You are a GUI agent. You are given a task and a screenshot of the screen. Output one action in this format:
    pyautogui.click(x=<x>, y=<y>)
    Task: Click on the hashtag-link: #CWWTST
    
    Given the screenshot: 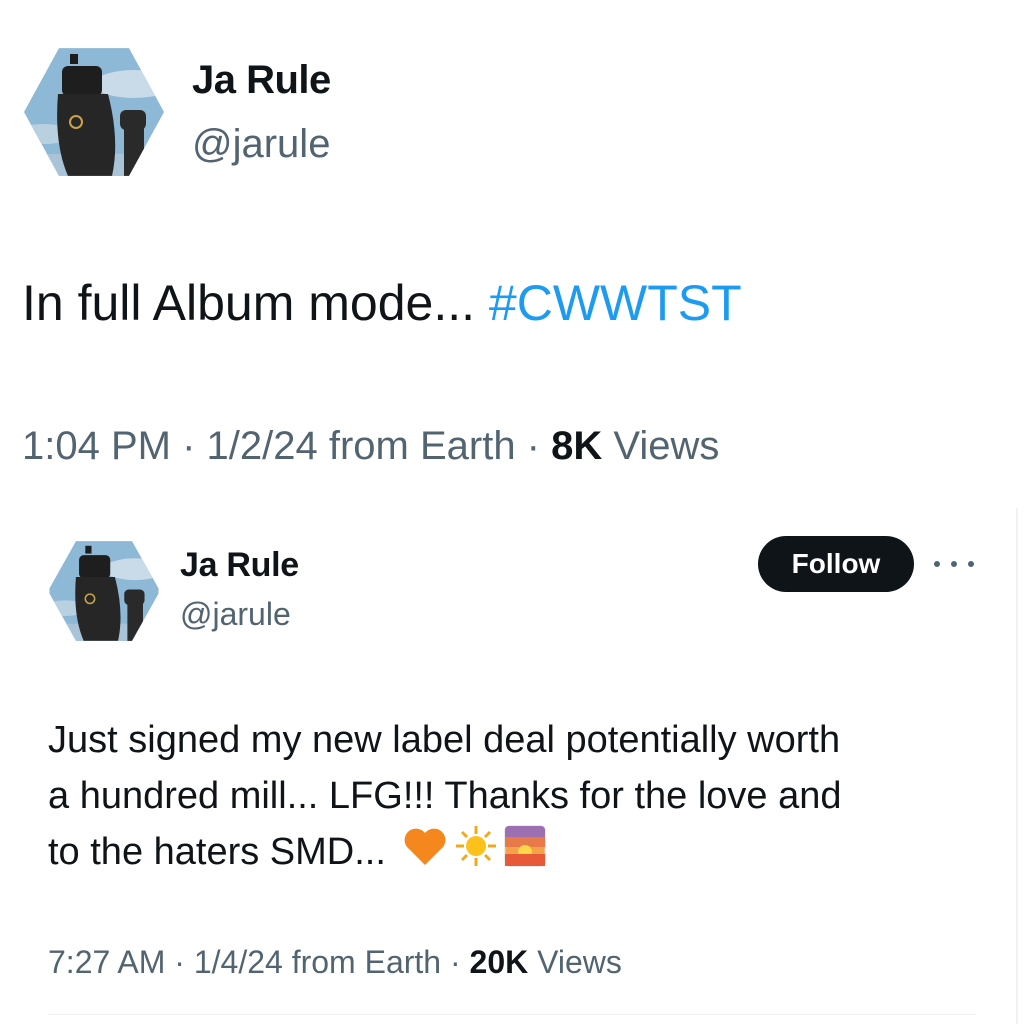 What is the action you would take?
    pyautogui.click(x=615, y=303)
    